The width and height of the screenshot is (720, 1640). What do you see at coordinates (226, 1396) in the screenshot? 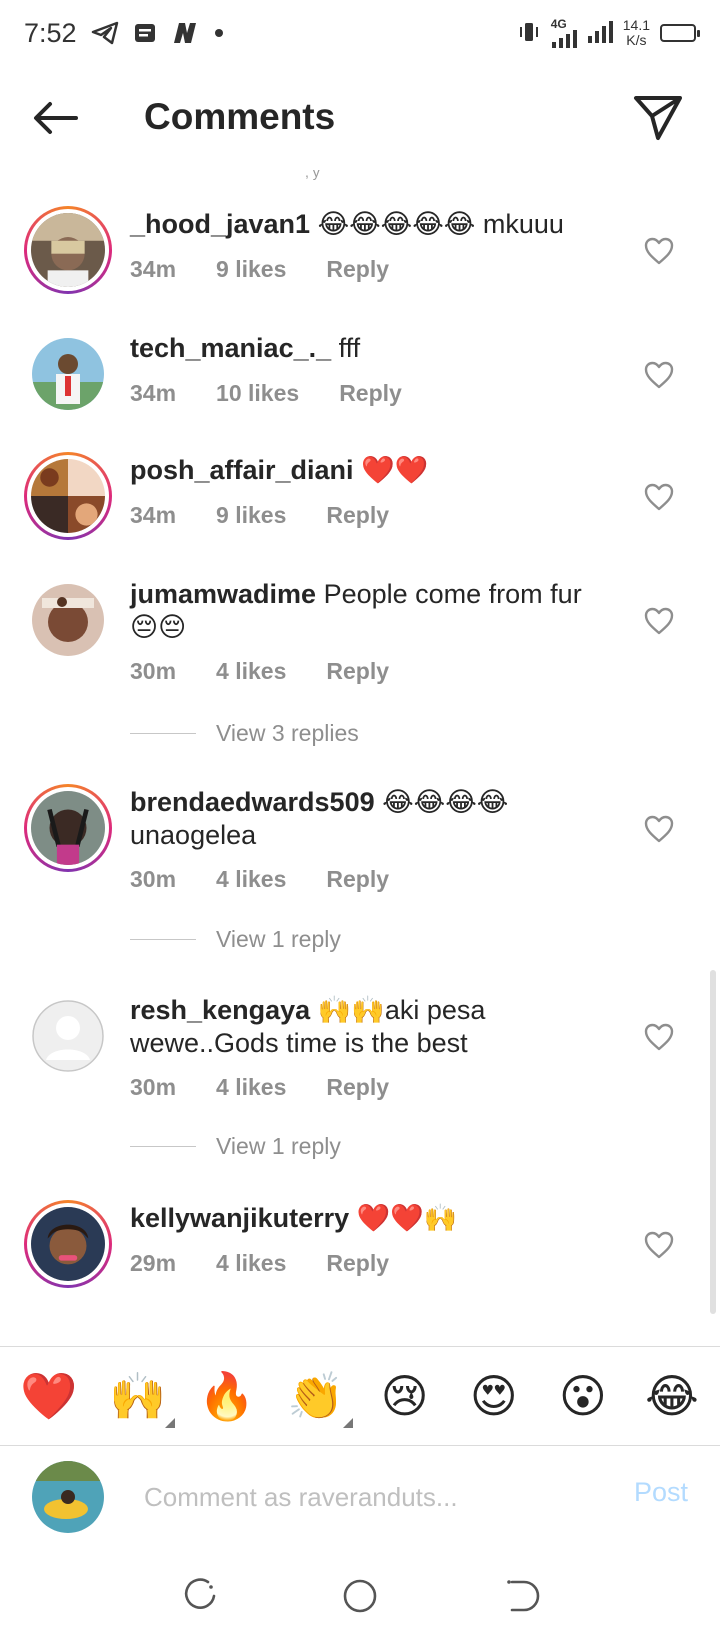
I see `emoji-fire-button: 🔥` at bounding box center [226, 1396].